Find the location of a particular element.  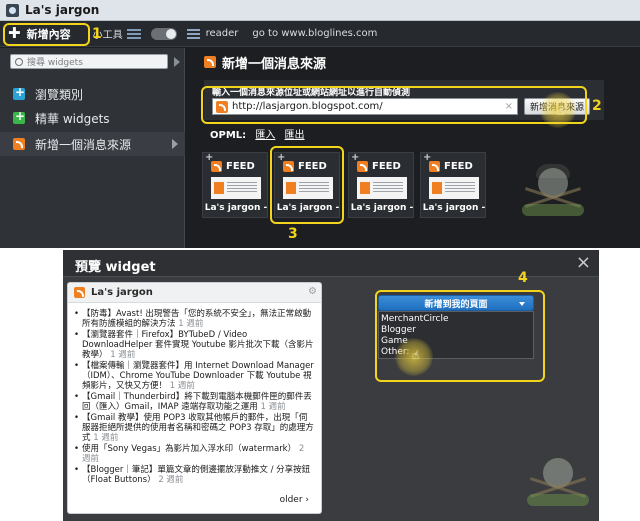

opml-import-link: 匯入 is located at coordinates (265, 135).